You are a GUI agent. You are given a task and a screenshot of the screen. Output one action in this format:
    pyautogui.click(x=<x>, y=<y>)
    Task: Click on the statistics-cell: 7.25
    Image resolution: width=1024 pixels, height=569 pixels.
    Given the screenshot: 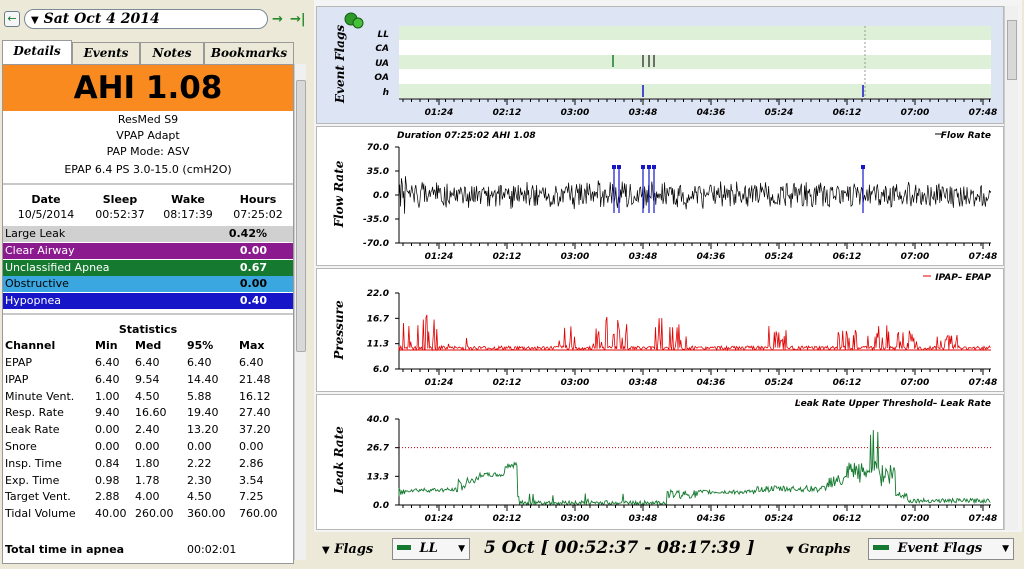 What is the action you would take?
    pyautogui.click(x=251, y=497)
    